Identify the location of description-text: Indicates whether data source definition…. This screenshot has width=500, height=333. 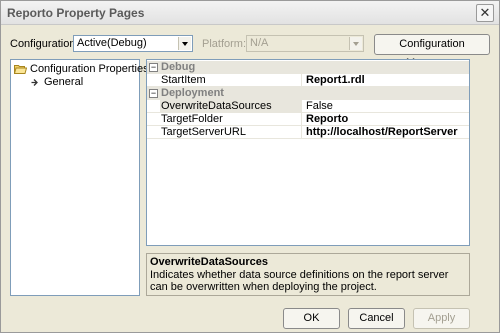
(299, 281).